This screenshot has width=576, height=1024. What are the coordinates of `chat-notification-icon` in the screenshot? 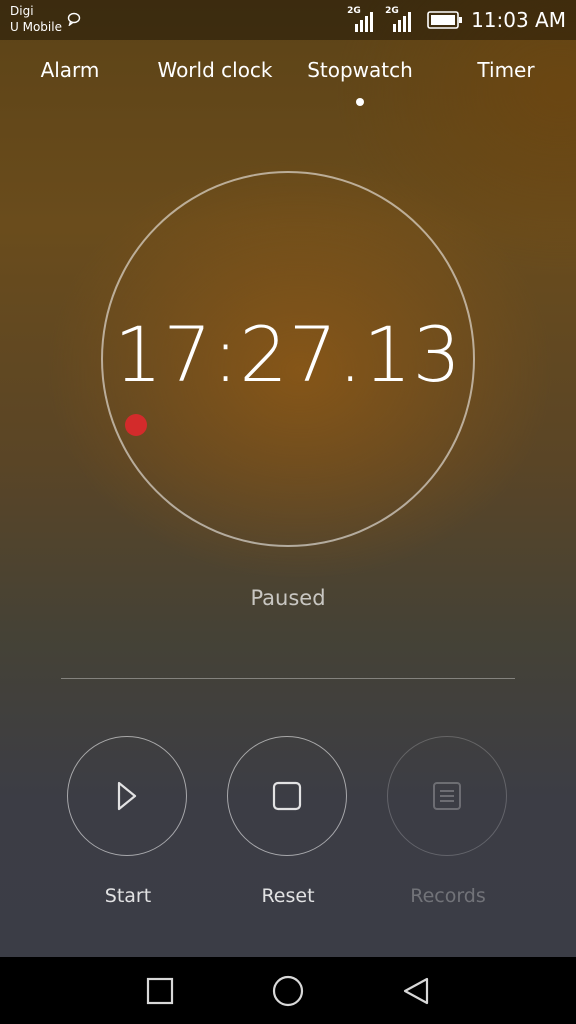 It's located at (74, 19).